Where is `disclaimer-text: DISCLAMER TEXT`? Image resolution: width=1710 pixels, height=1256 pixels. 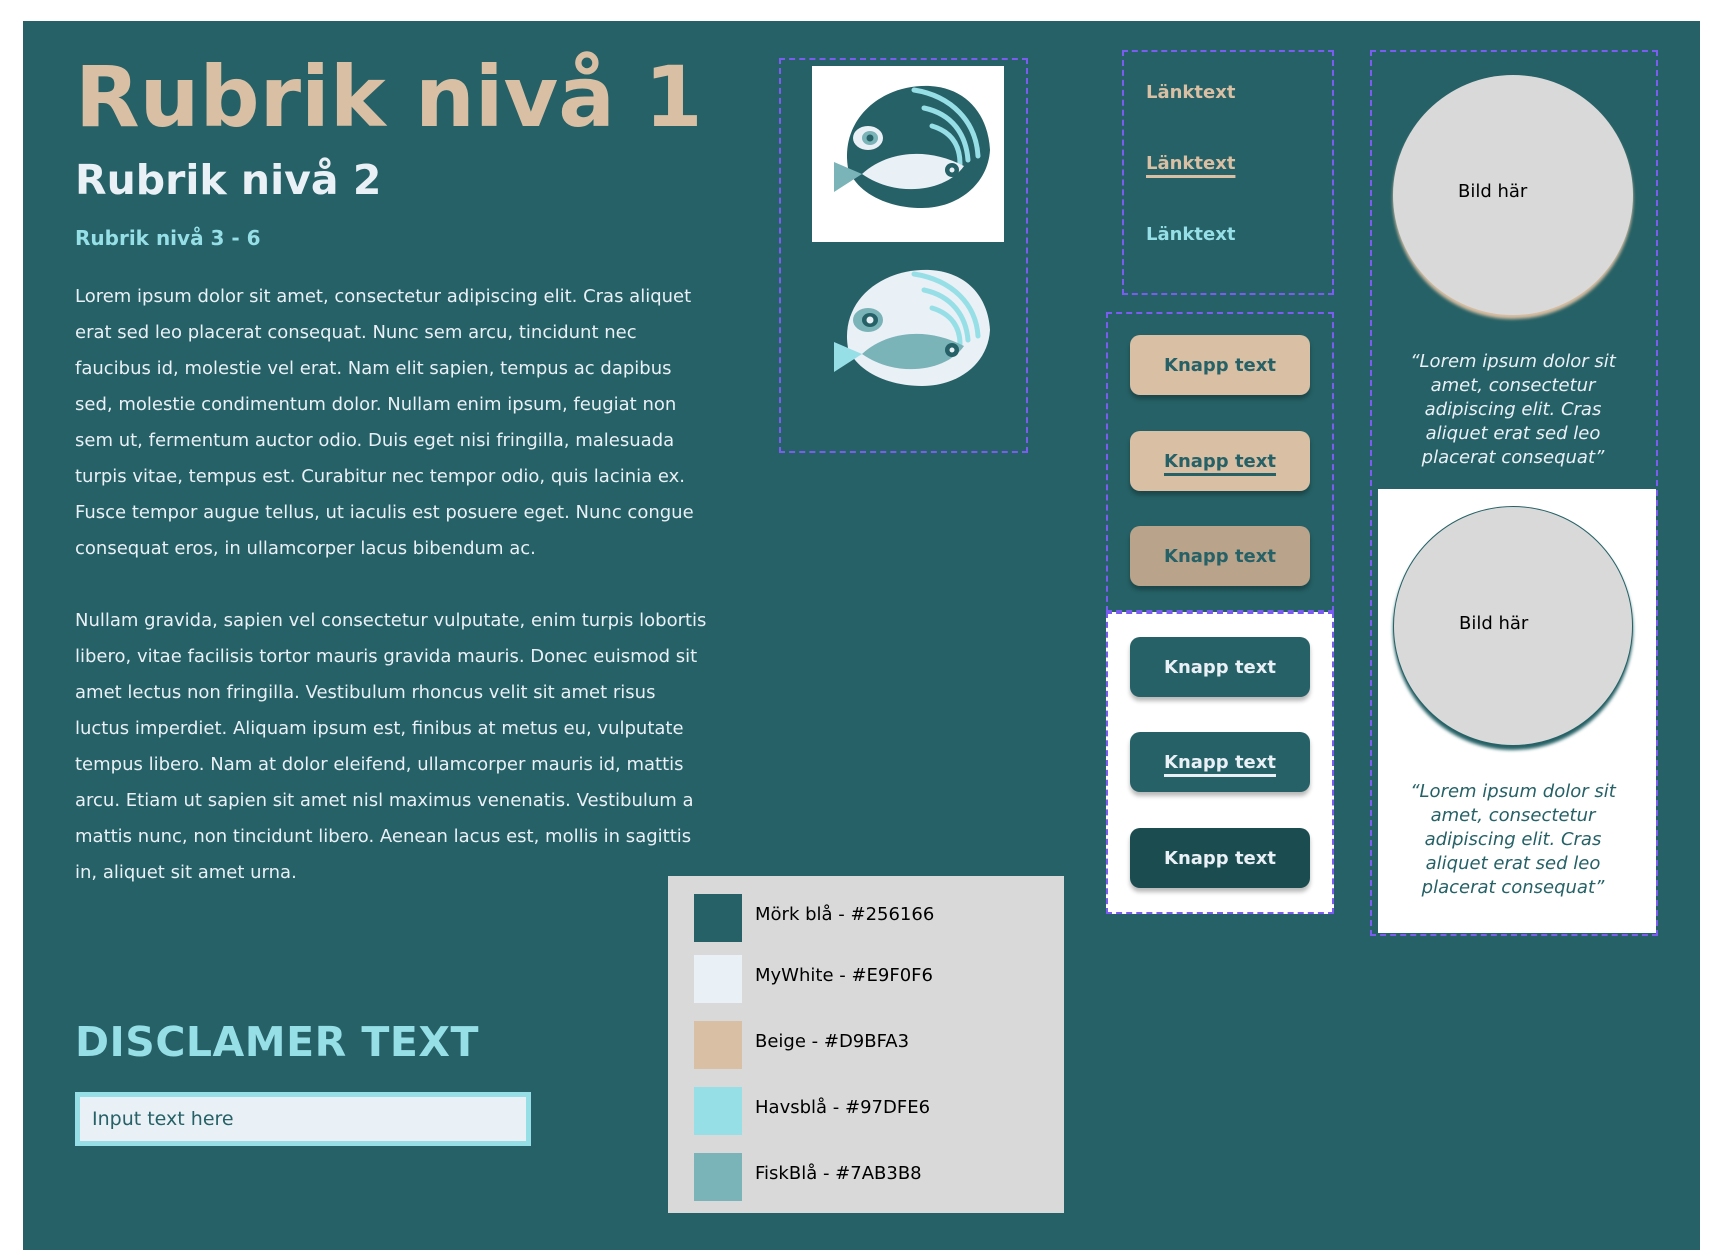
disclaimer-text: DISCLAMER TEXT is located at coordinates (277, 1042).